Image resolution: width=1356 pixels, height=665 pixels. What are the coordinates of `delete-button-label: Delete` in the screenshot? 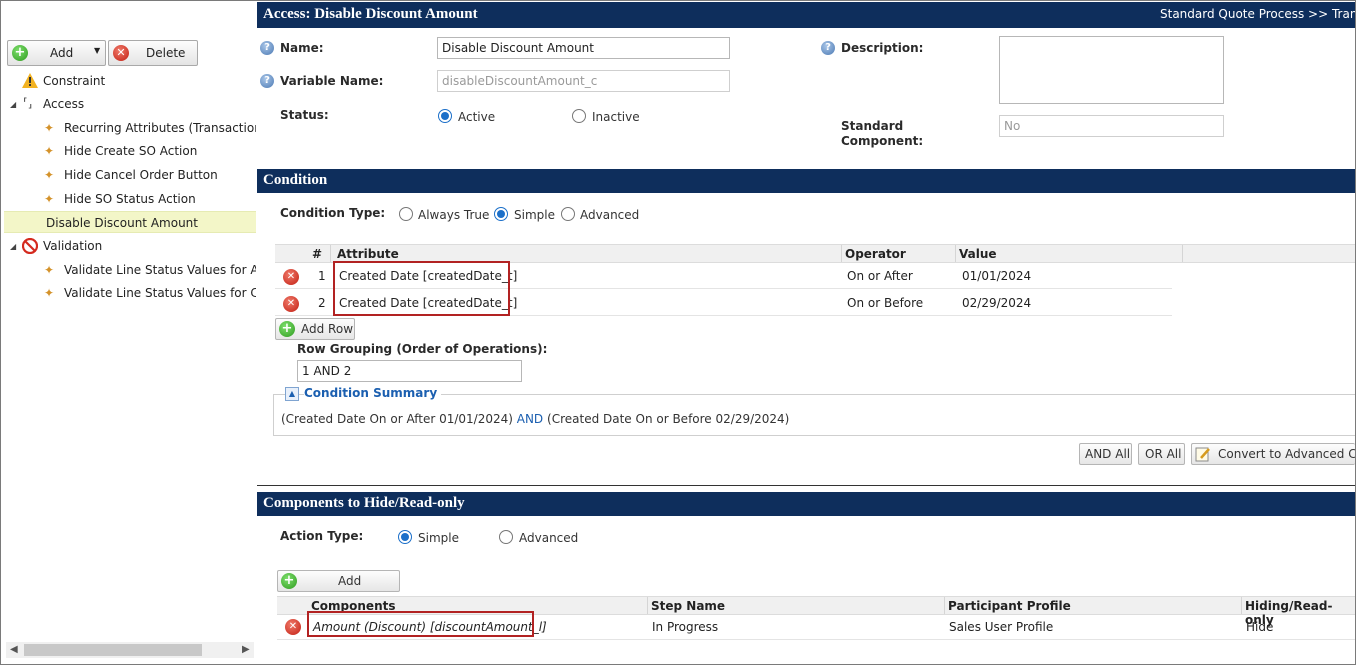 It's located at (166, 53).